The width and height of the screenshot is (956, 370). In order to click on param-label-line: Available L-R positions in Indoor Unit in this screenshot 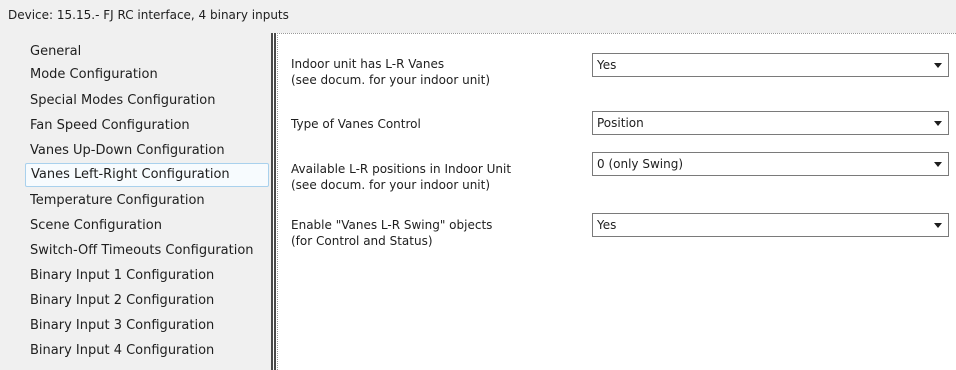, I will do `click(401, 169)`.